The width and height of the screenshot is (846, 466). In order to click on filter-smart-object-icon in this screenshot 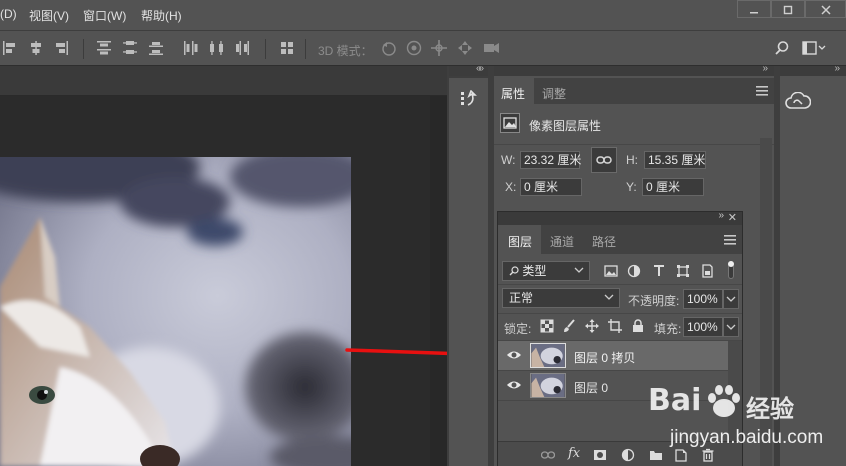, I will do `click(707, 271)`.